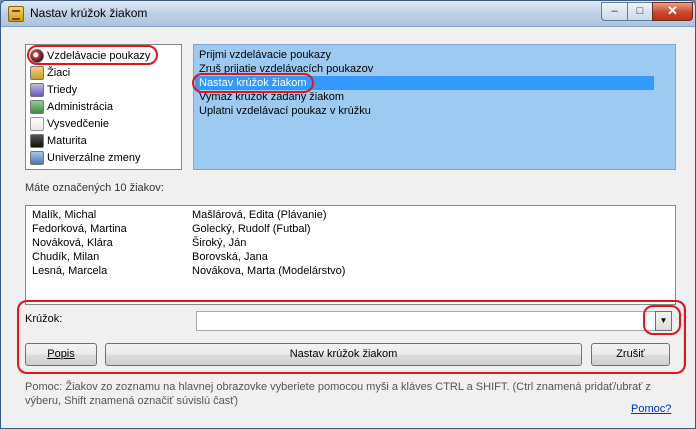 Image resolution: width=696 pixels, height=429 pixels. Describe the element at coordinates (64, 215) in the screenshot. I see `student-name: Malík, Michal` at that location.